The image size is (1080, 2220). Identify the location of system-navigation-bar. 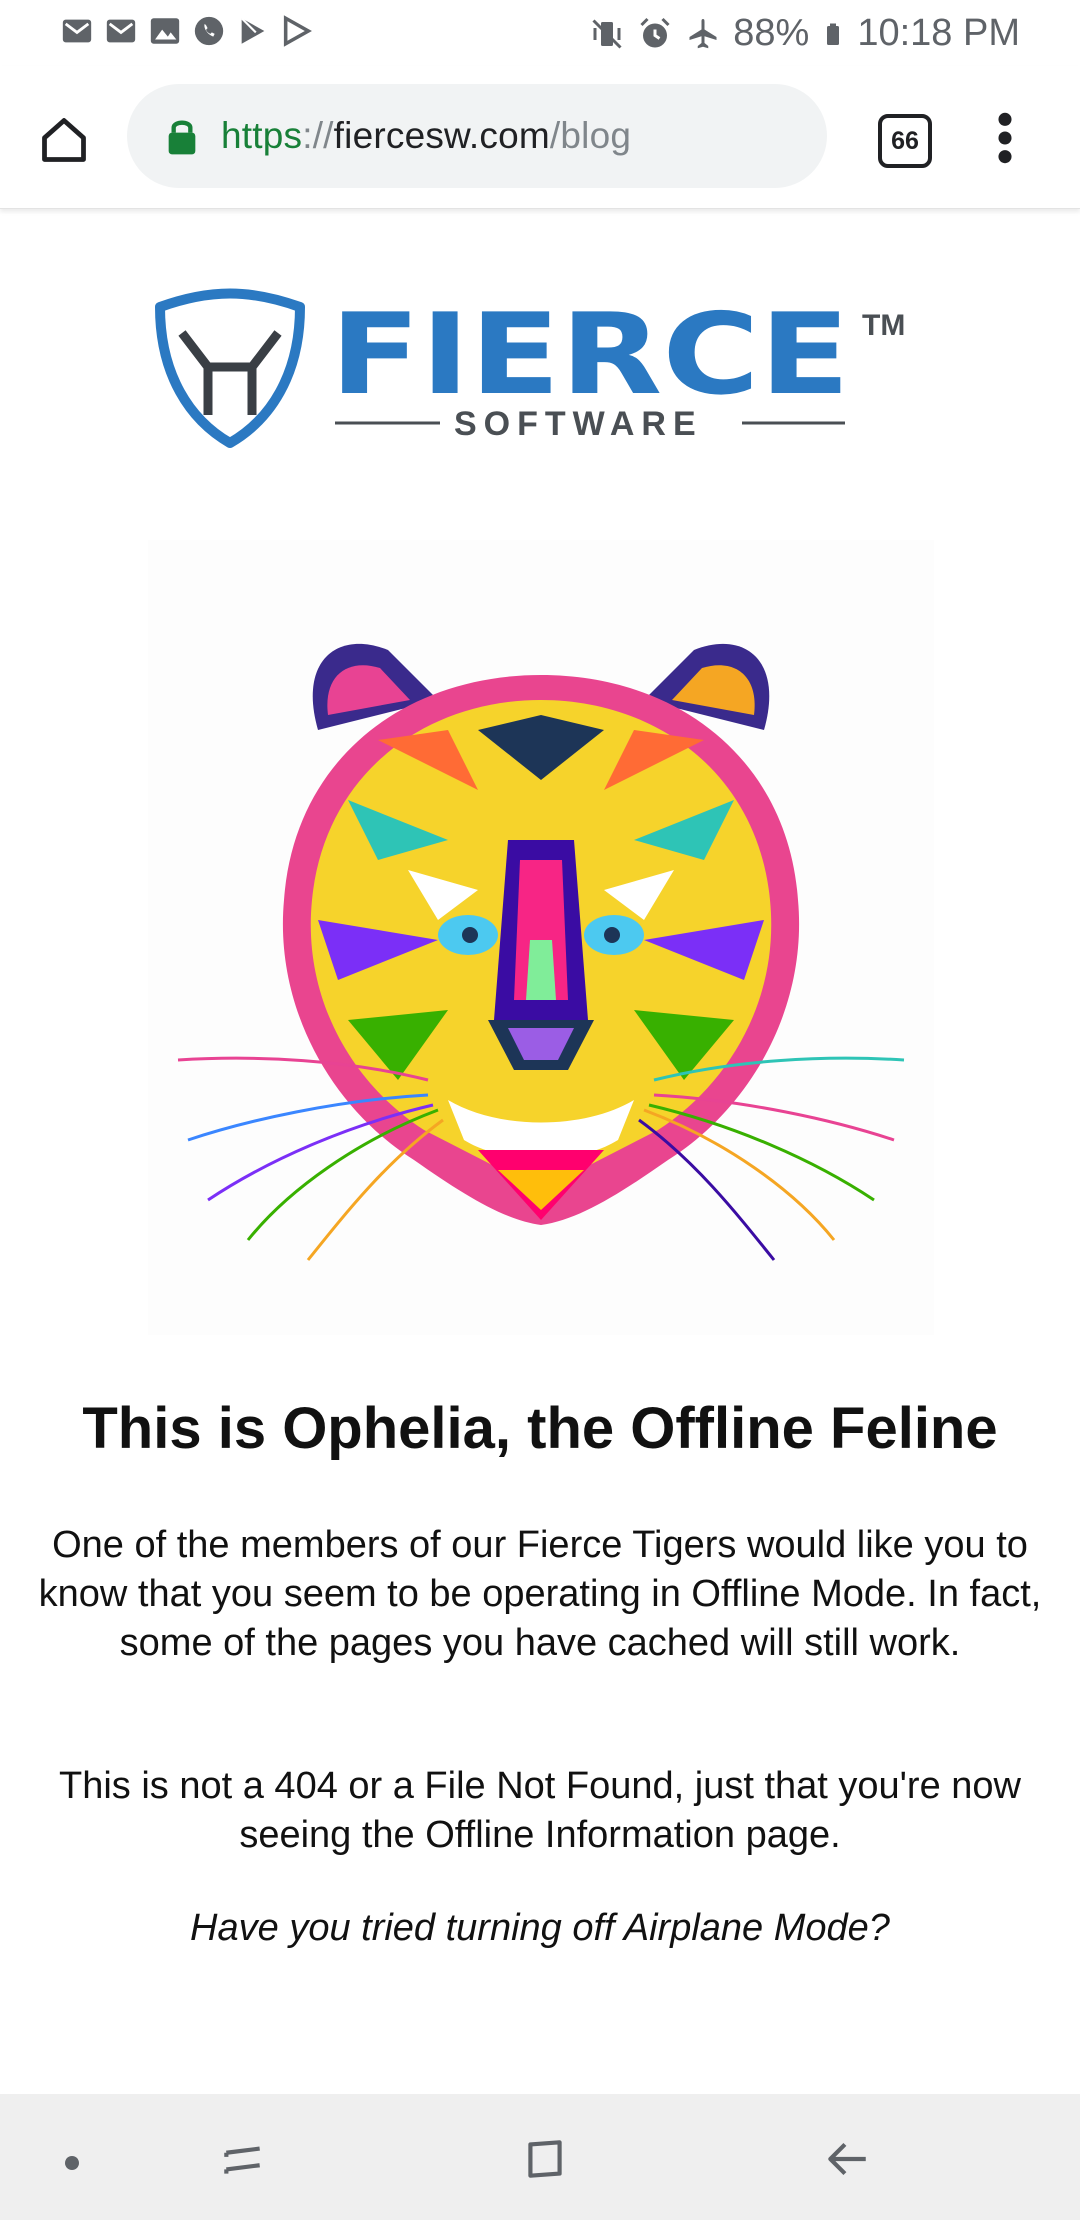
(540, 2157).